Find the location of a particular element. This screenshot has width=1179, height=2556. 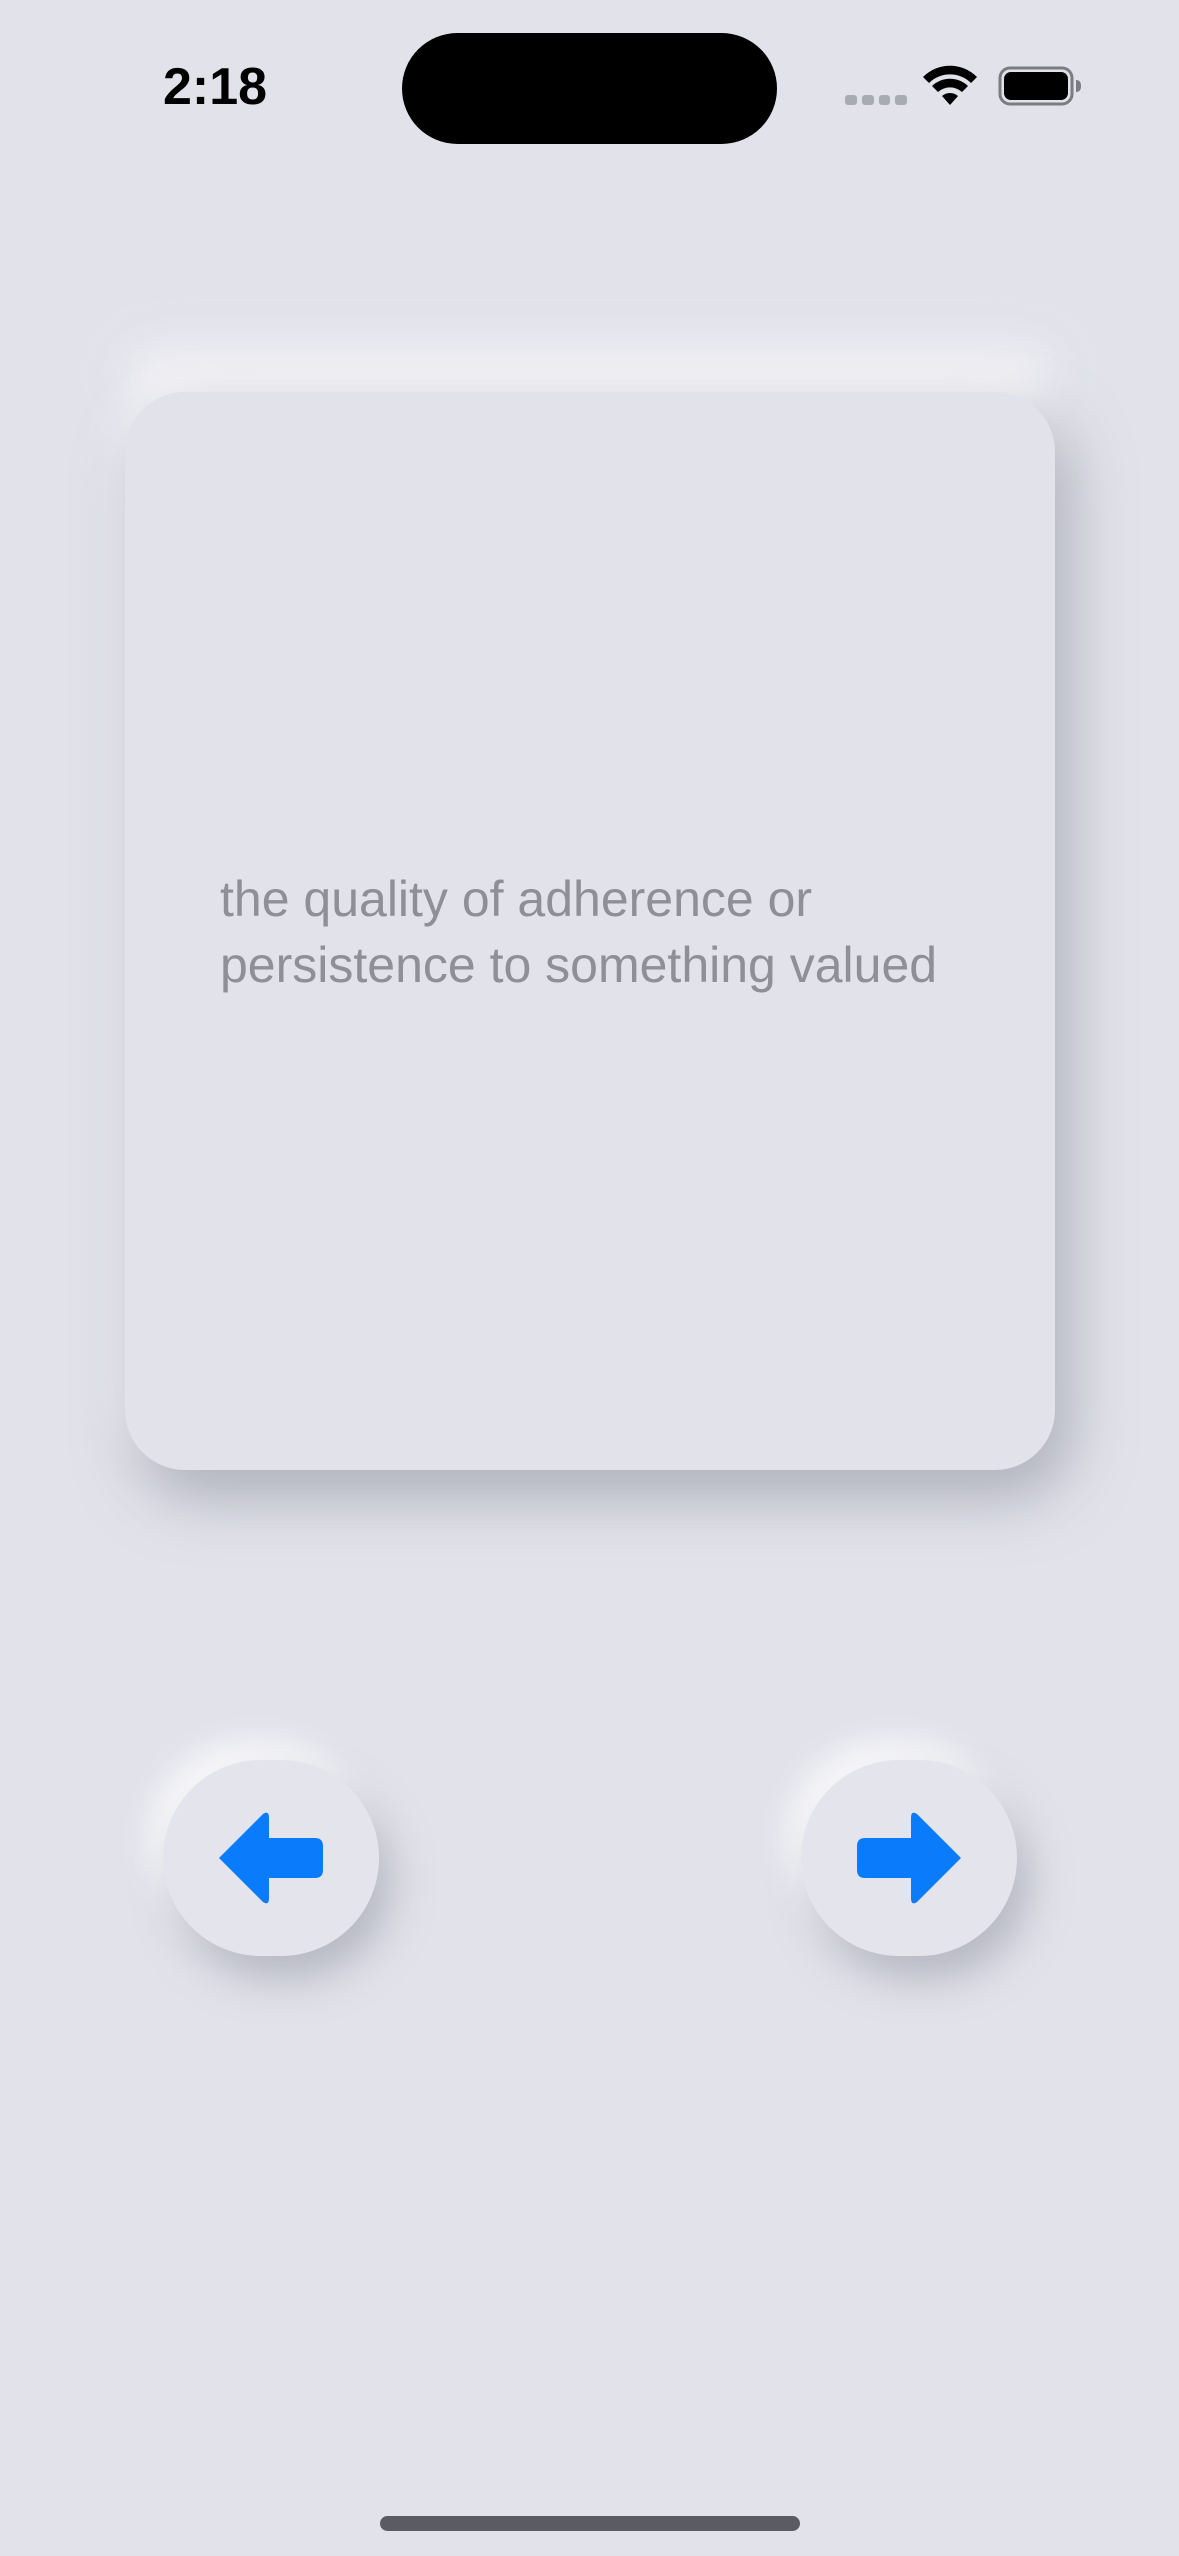

arrow-right-icon is located at coordinates (909, 1858).